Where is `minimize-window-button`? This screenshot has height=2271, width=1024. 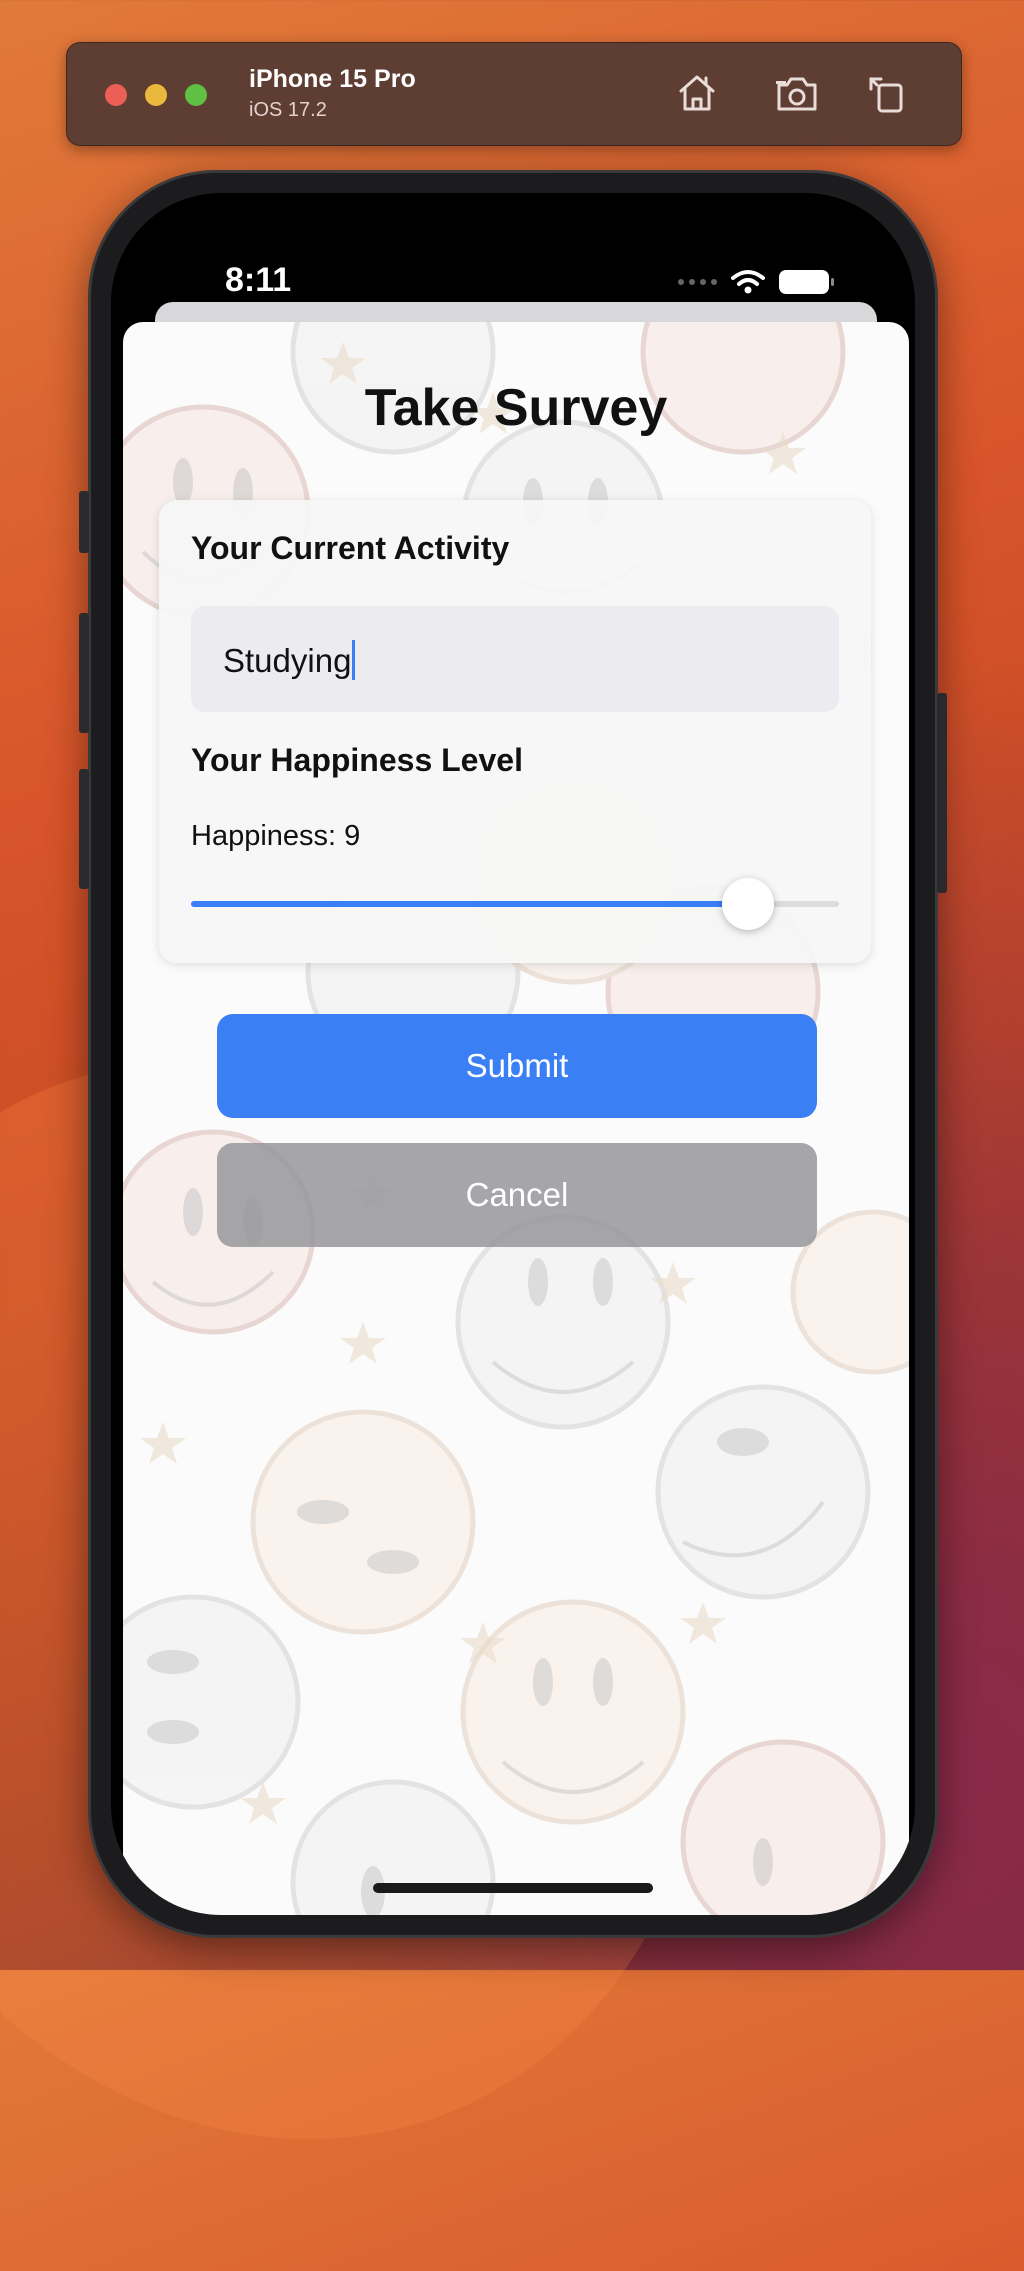
minimize-window-button is located at coordinates (156, 95).